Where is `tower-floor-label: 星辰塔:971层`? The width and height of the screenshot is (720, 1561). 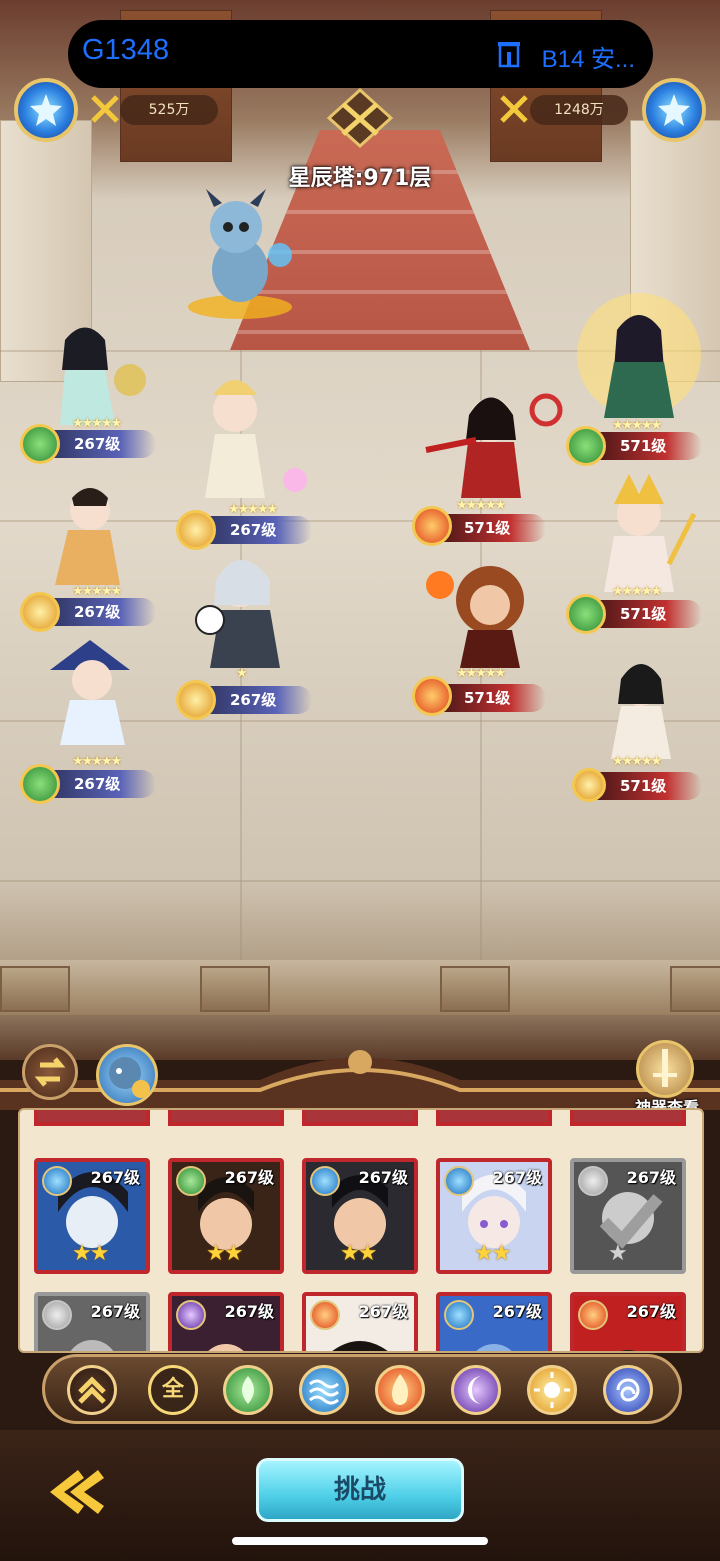
tower-floor-label: 星辰塔:971层 is located at coordinates (360, 178).